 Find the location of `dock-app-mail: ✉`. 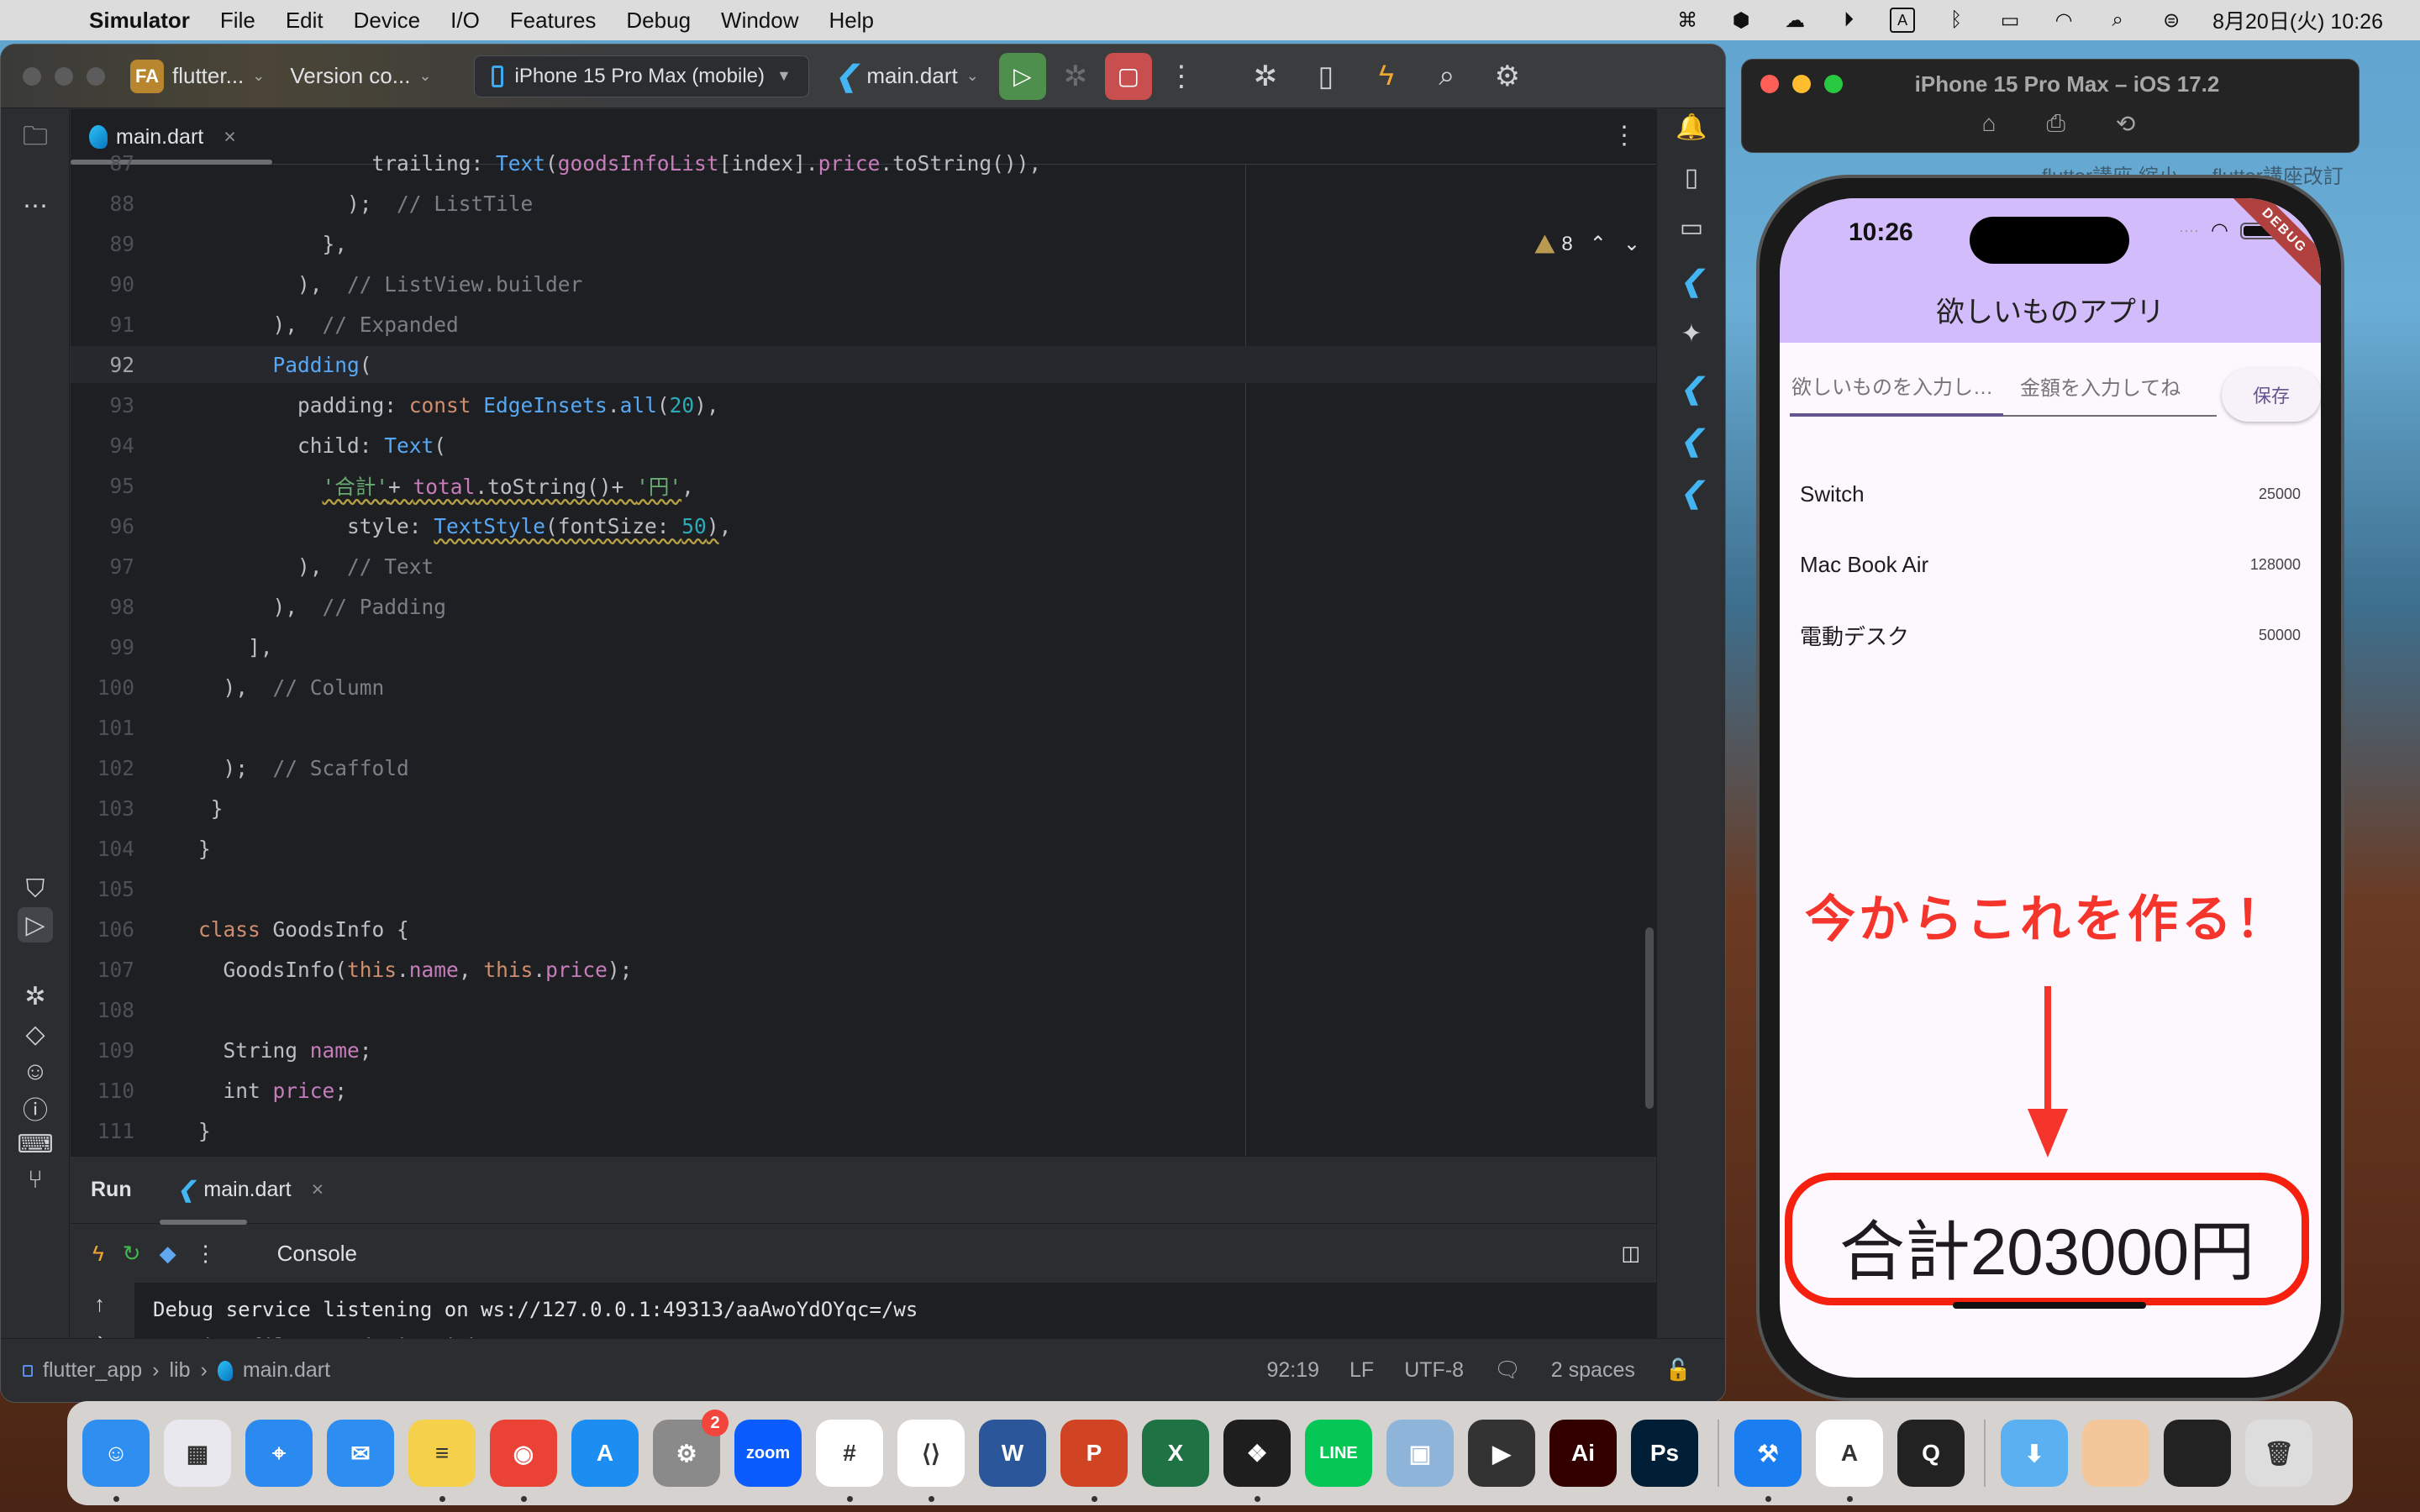

dock-app-mail: ✉ is located at coordinates (360, 1453).